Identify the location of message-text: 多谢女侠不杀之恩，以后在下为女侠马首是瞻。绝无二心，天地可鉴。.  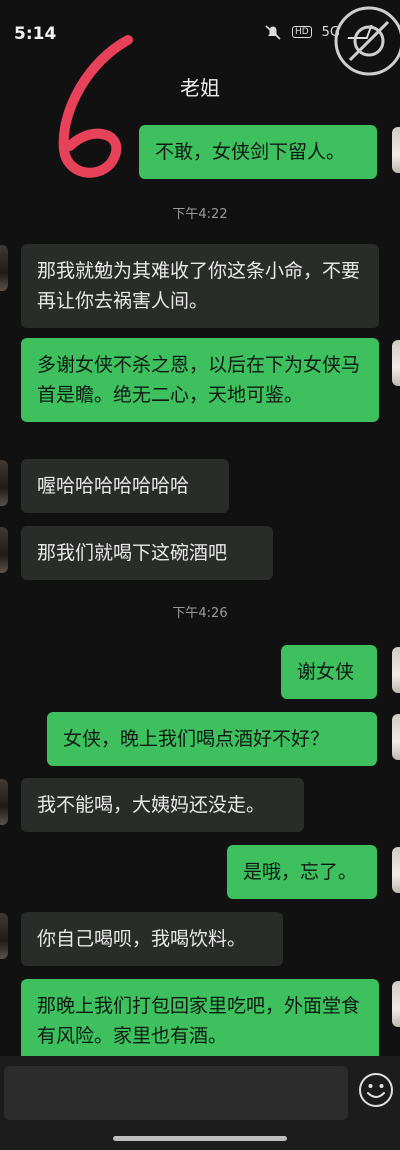
(199, 380).